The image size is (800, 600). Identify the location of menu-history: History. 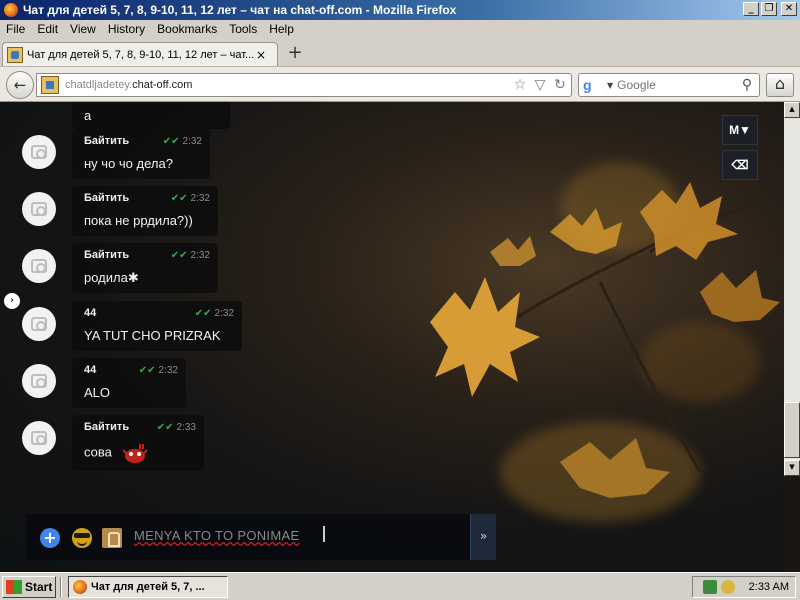
(126, 29).